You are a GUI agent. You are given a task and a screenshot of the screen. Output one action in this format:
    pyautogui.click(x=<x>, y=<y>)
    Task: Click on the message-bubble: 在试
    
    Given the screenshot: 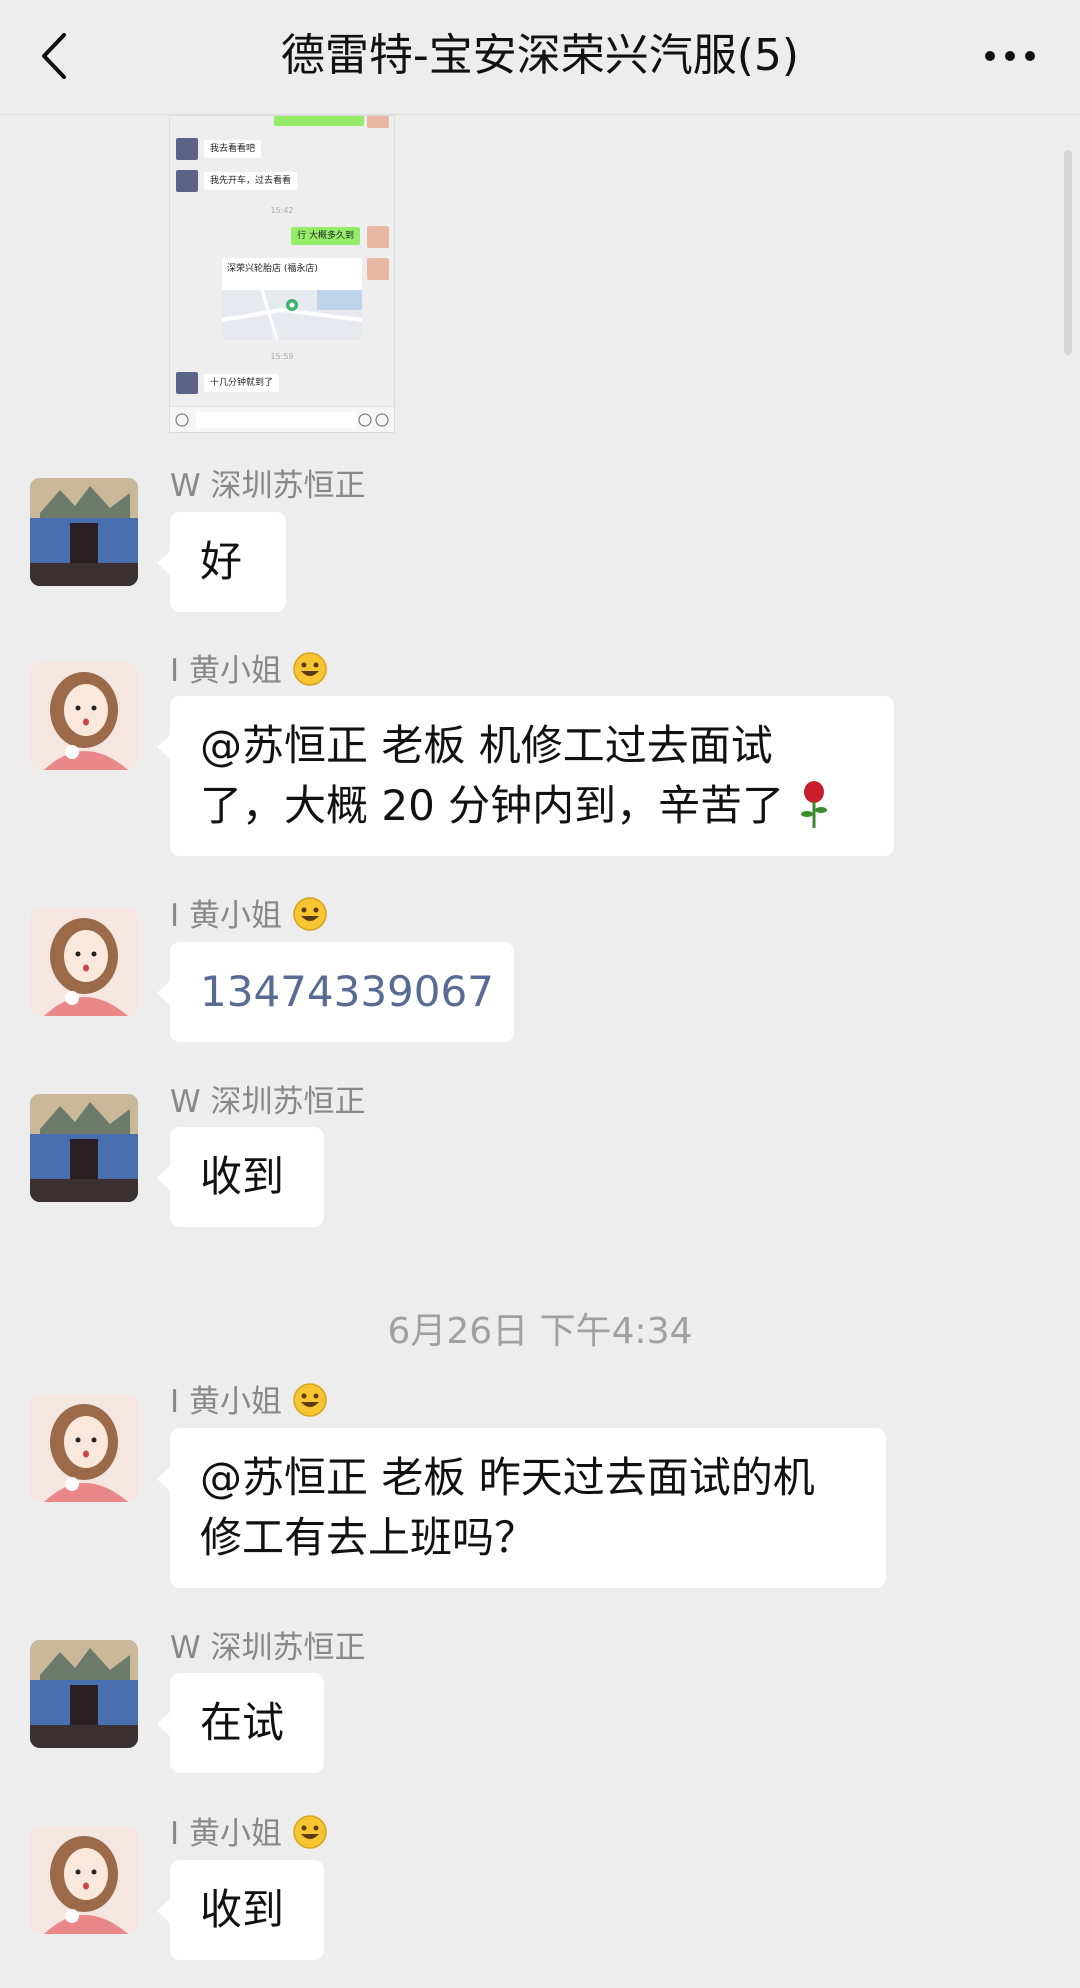 What is the action you would take?
    pyautogui.click(x=240, y=1723)
    